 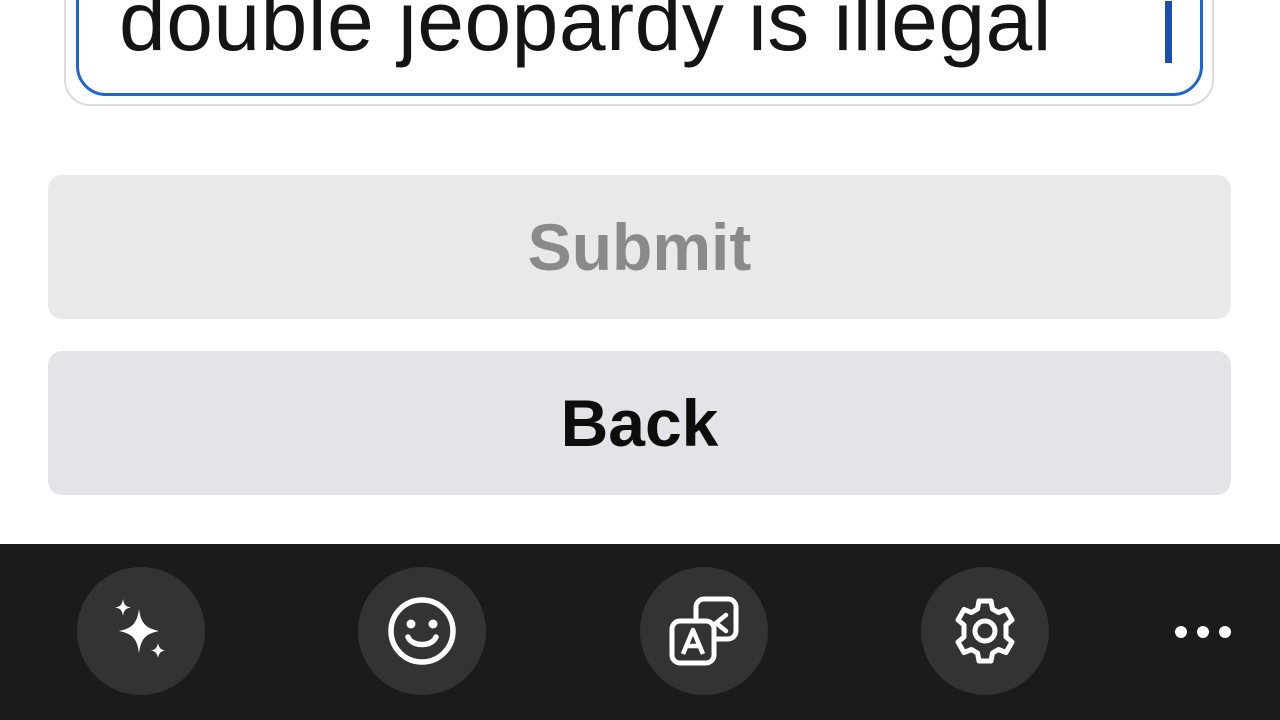 I want to click on translate-button, so click(x=704, y=631).